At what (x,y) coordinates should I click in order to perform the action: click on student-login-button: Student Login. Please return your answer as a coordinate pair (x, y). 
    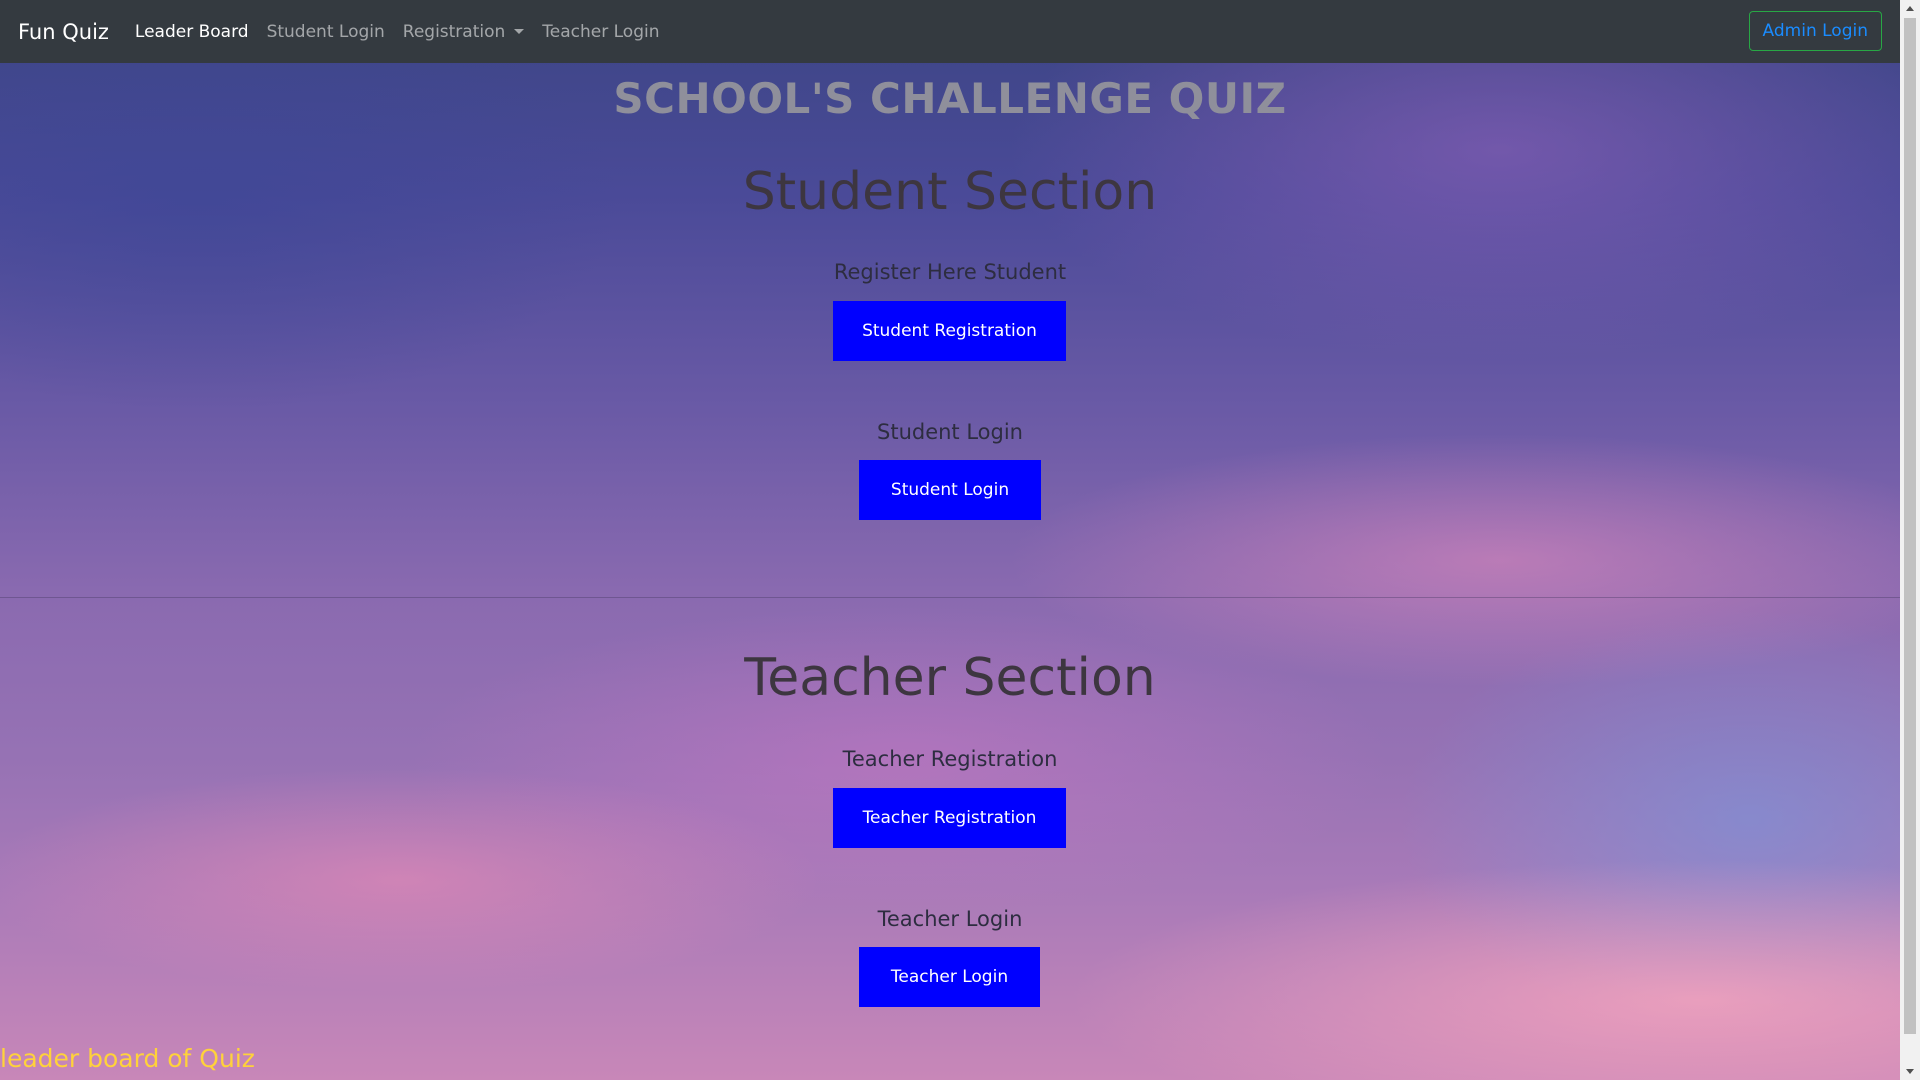
    Looking at the image, I should click on (950, 490).